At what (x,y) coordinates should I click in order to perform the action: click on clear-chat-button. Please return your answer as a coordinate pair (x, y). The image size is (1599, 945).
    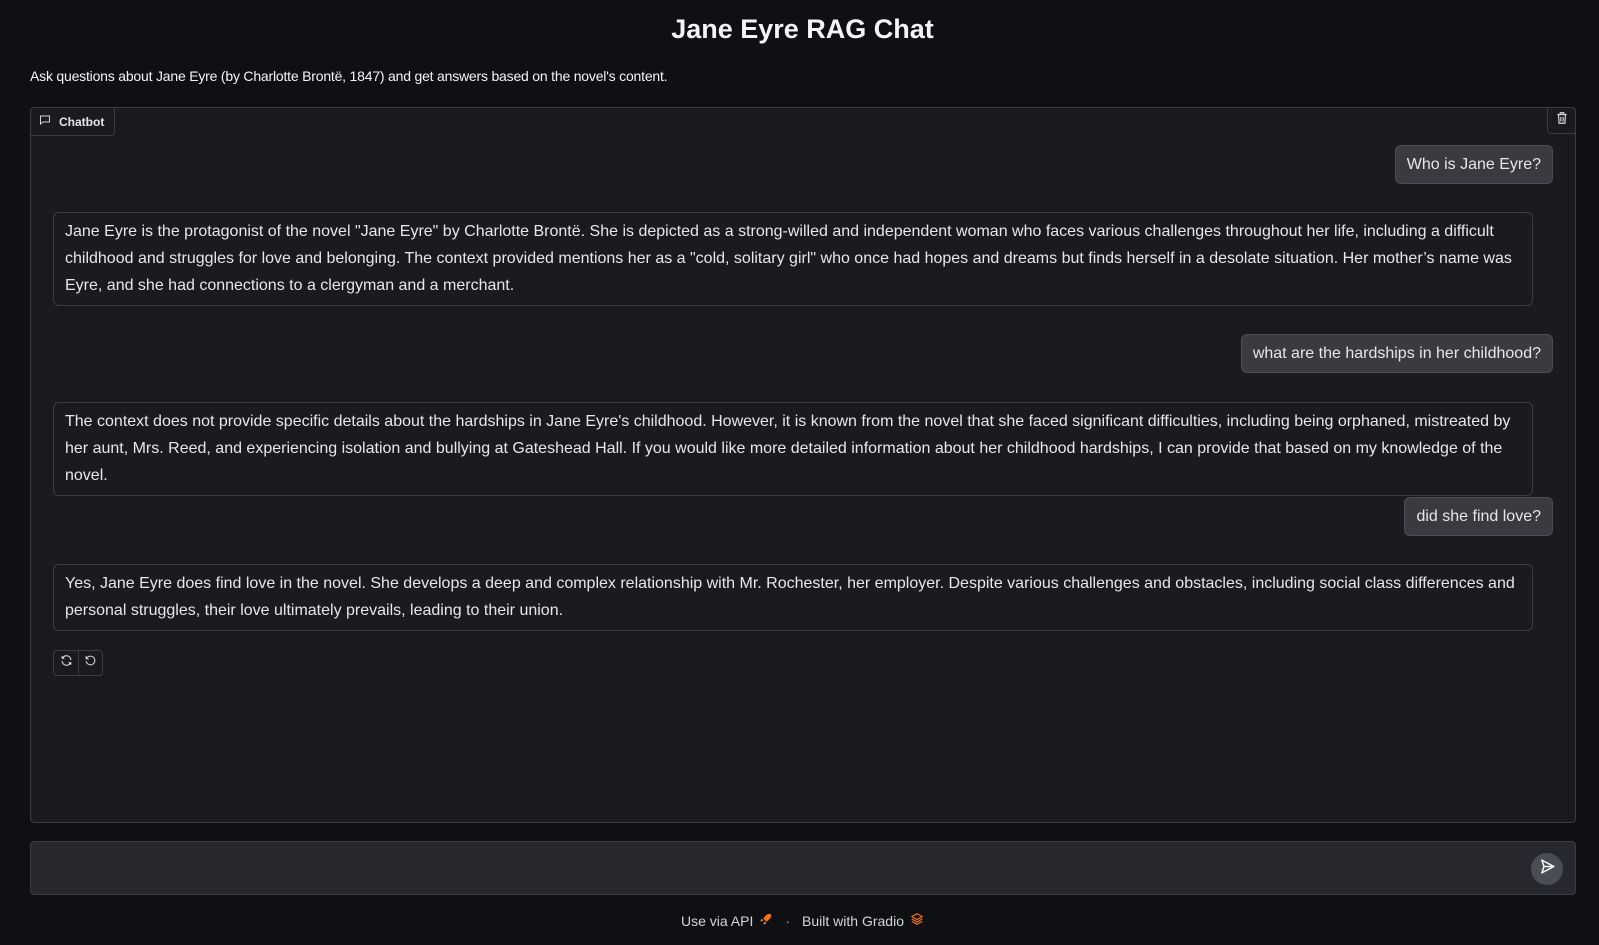
    Looking at the image, I should click on (1561, 121).